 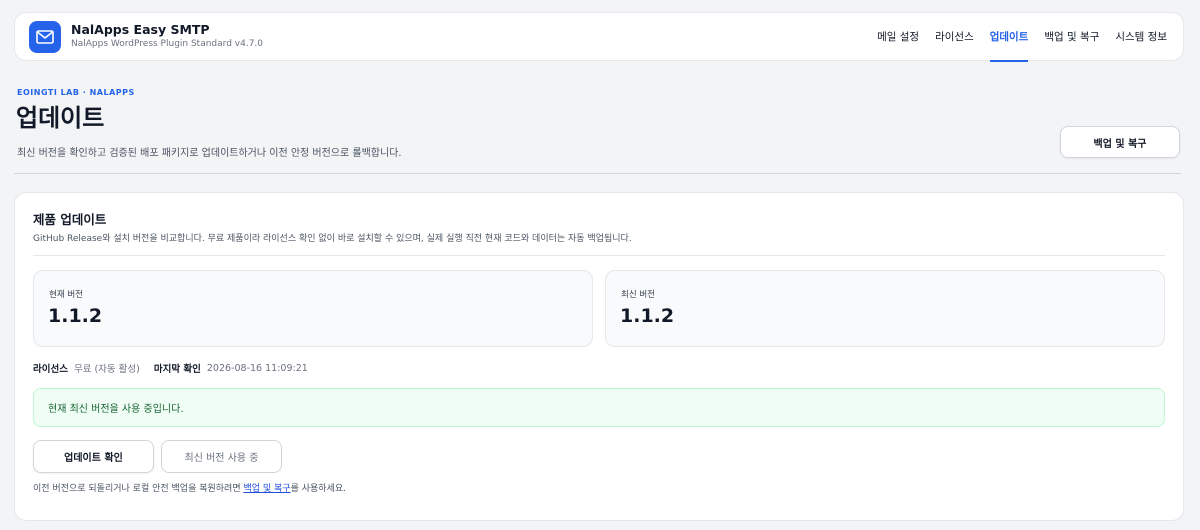 I want to click on nav-item-update: 업데이트, so click(x=1008, y=37).